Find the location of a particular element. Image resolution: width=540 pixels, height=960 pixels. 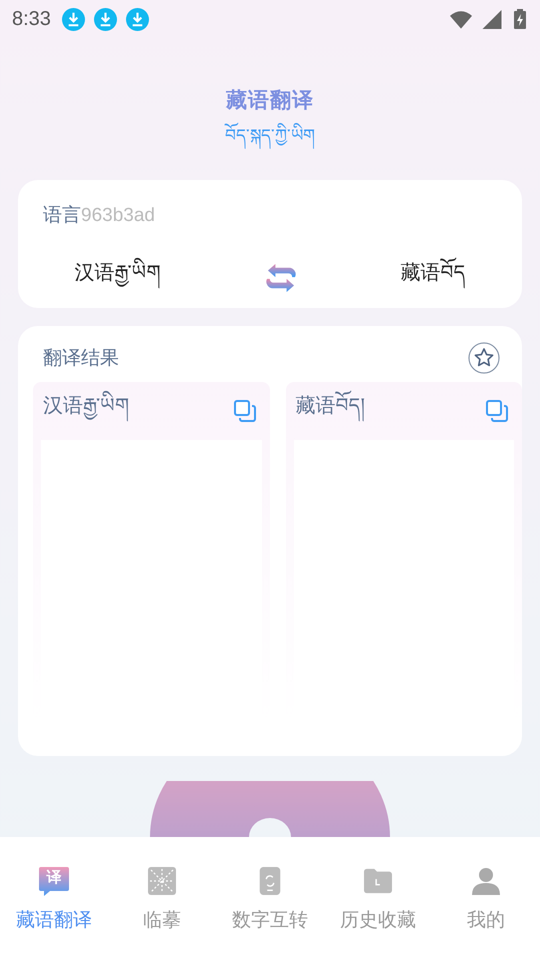

nav-tab: 临摹 is located at coordinates (162, 899).